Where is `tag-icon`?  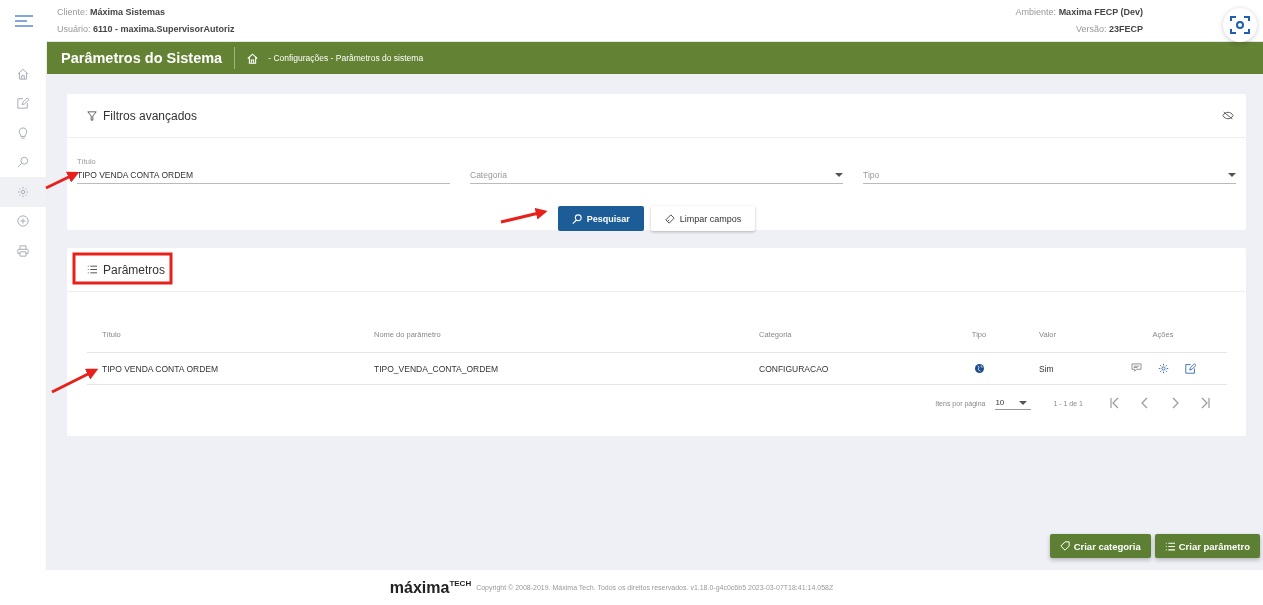
tag-icon is located at coordinates (1064, 546).